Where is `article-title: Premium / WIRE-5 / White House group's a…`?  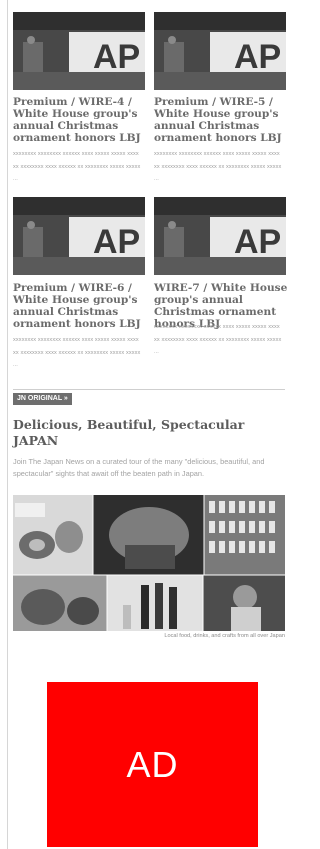 article-title: Premium / WIRE-5 / White House group's a… is located at coordinates (221, 120).